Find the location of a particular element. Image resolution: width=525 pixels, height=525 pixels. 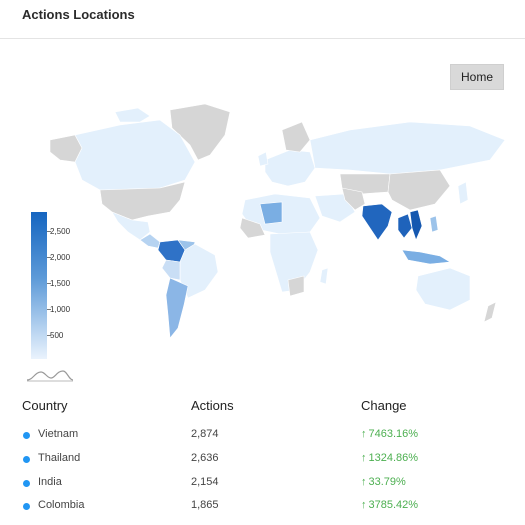

country-cell: India is located at coordinates (50, 482).